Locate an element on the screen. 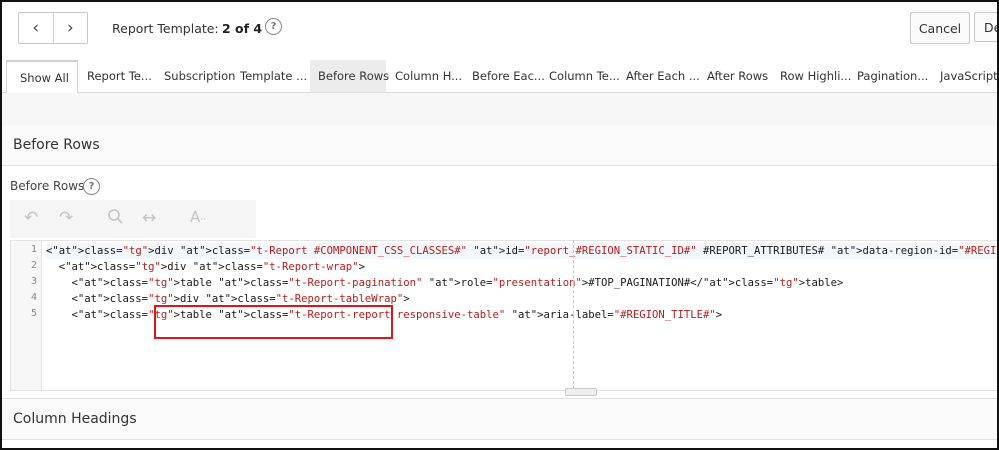  before-rows-section-header: Before Rows is located at coordinates (499, 145).